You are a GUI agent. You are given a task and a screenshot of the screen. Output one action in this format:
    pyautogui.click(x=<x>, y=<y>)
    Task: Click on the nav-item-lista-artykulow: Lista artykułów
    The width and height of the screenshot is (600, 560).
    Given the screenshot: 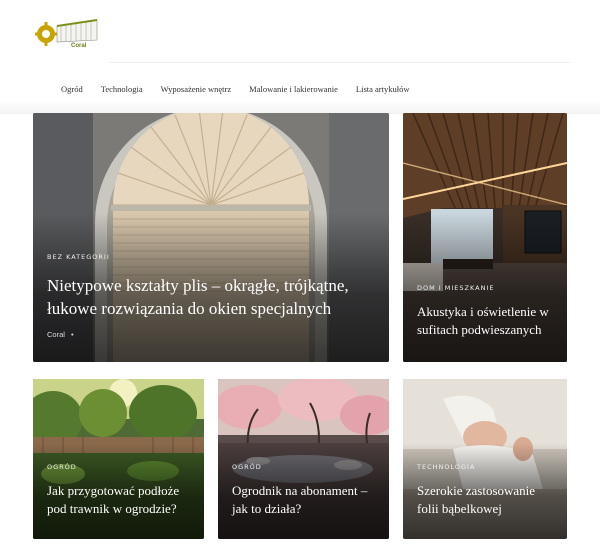 What is the action you would take?
    pyautogui.click(x=383, y=89)
    